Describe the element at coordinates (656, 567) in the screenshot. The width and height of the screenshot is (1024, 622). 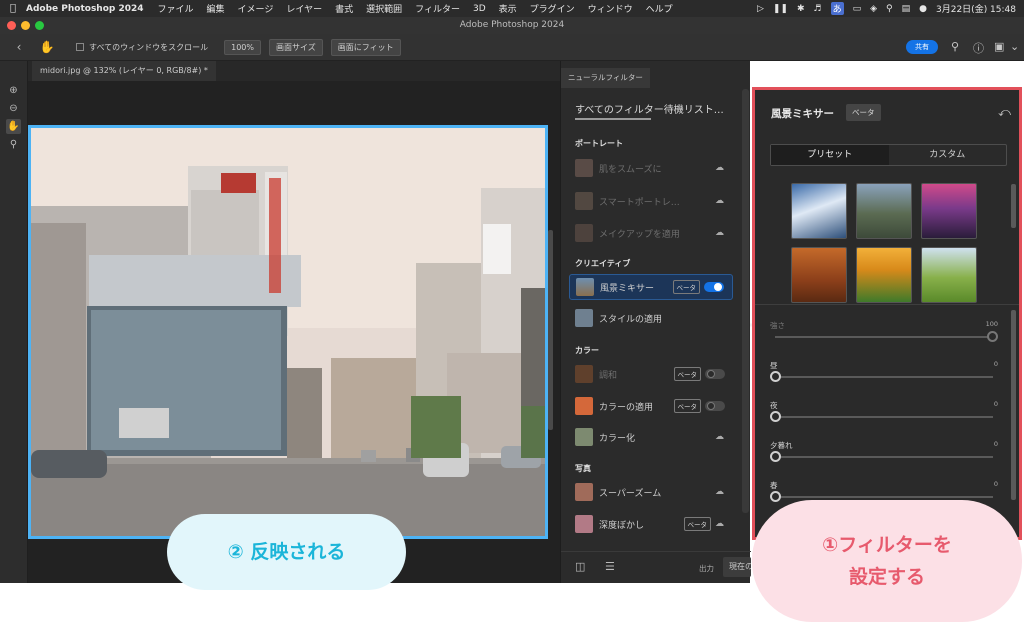
I see `panel-footer: ◫ ☰ 出力 現在の` at that location.